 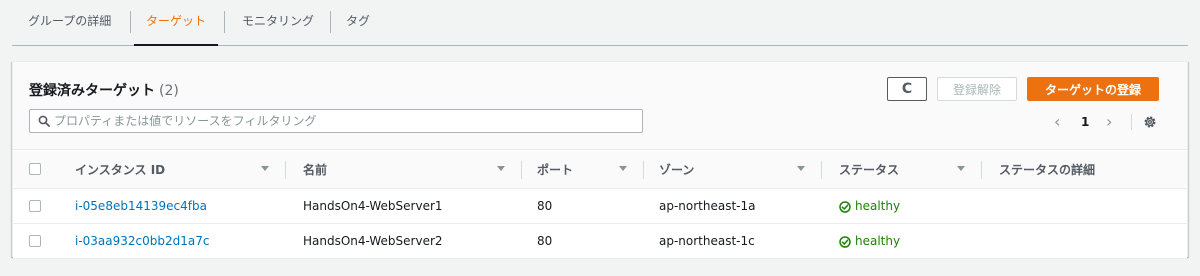 What do you see at coordinates (142, 241) in the screenshot?
I see `instance-id-link: i-03aa932c0bb2d1a7c` at bounding box center [142, 241].